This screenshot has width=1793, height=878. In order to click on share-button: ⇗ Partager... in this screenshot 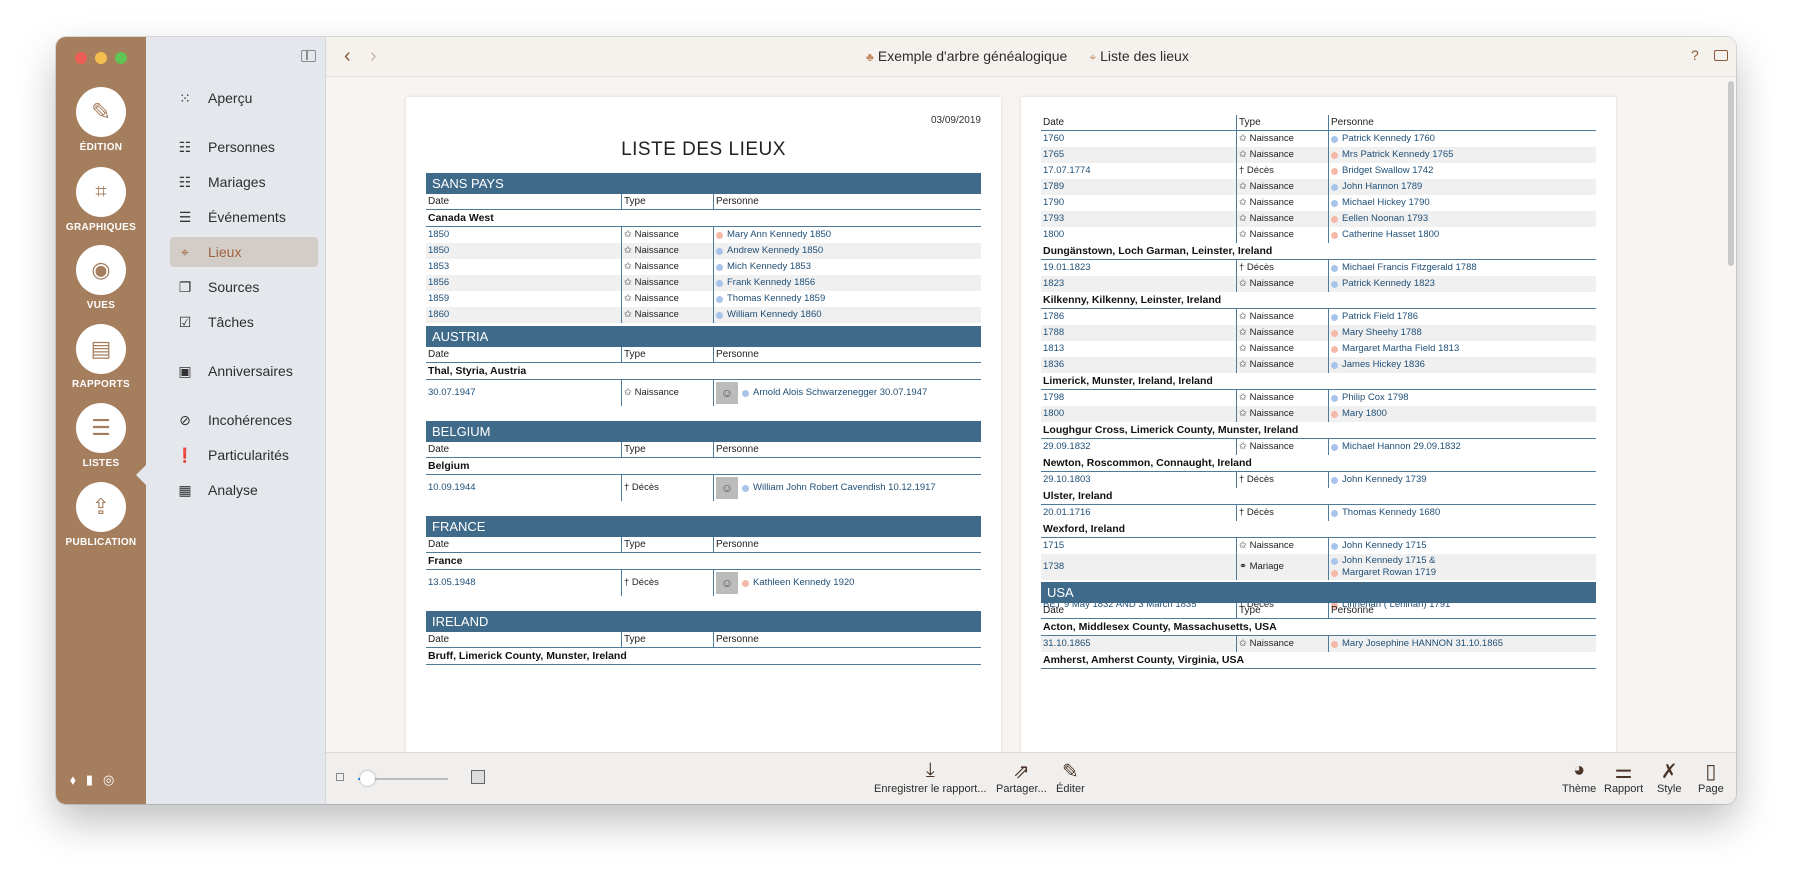, I will do `click(1021, 777)`.